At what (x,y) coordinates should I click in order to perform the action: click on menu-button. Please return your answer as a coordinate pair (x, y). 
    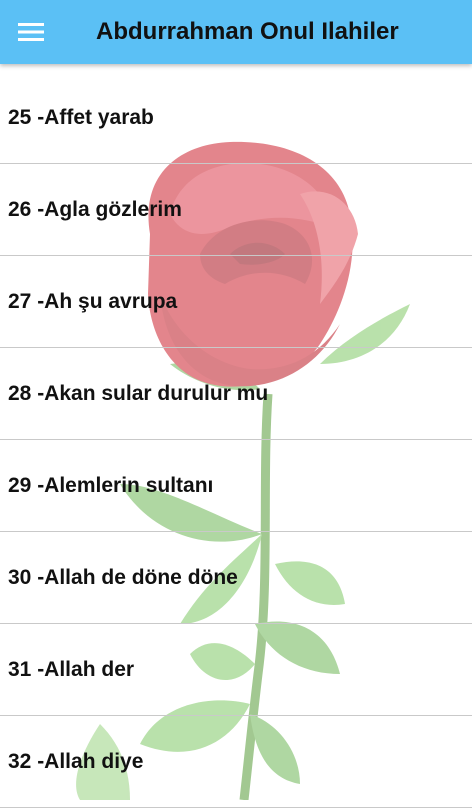
    Looking at the image, I should click on (31, 32).